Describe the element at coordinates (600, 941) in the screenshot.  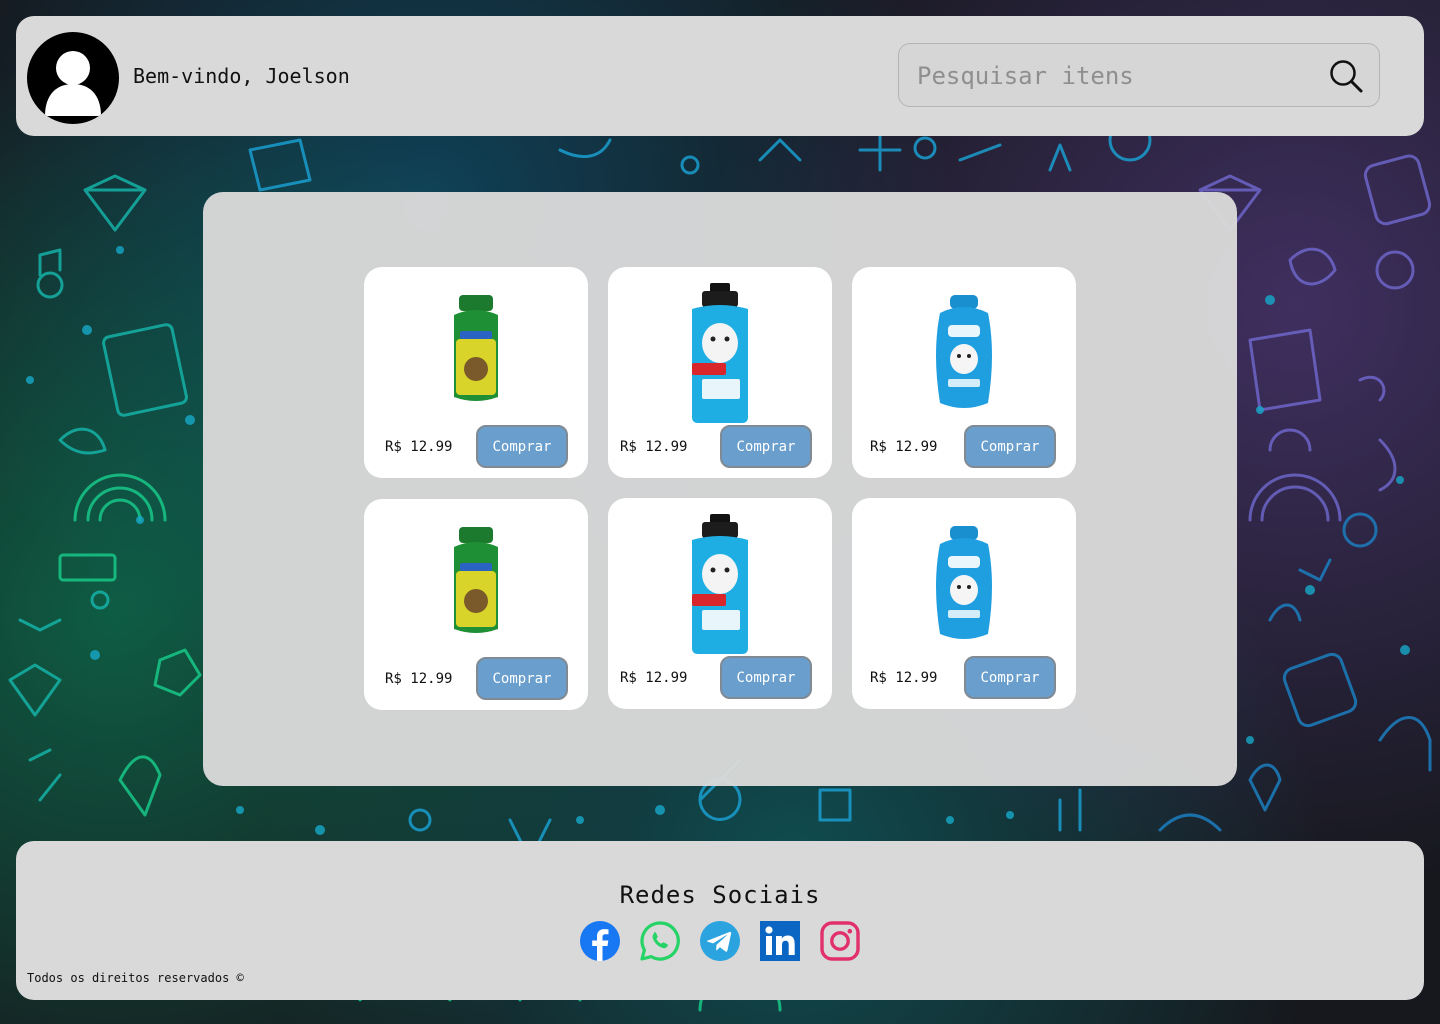
I see `facebook-icon` at that location.